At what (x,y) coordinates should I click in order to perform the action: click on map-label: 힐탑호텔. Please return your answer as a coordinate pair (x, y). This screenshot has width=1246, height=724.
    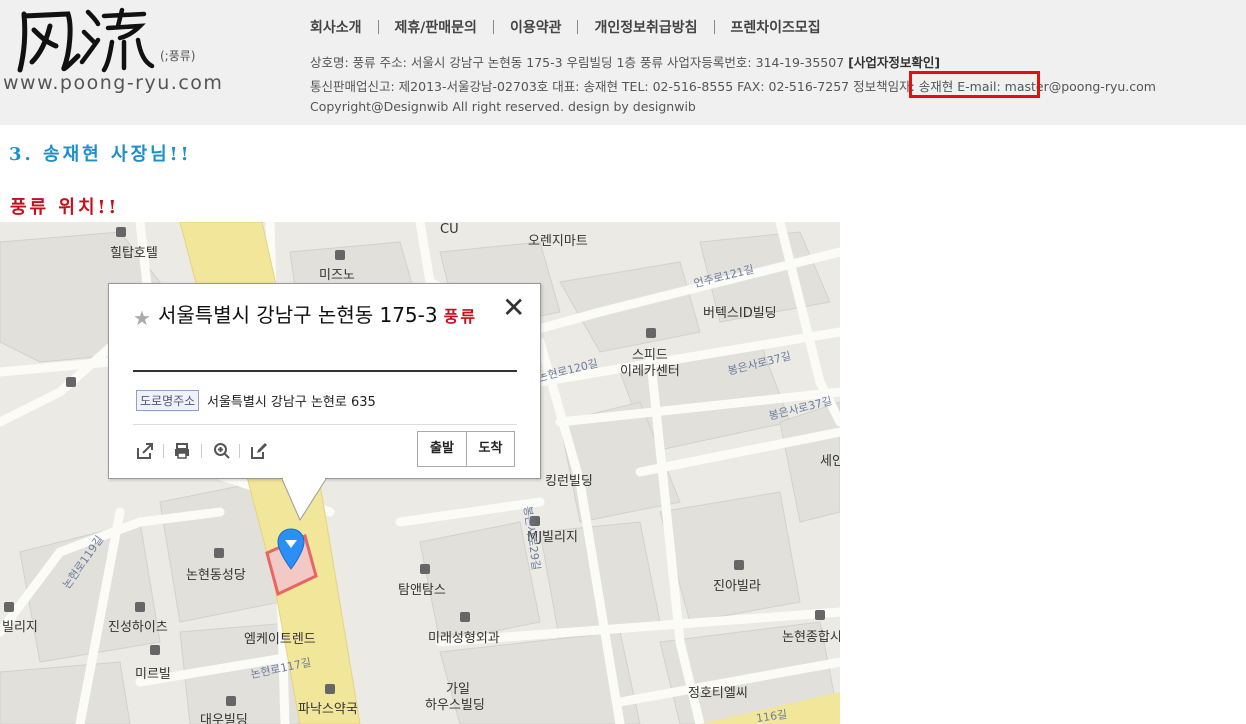
    Looking at the image, I should click on (134, 251).